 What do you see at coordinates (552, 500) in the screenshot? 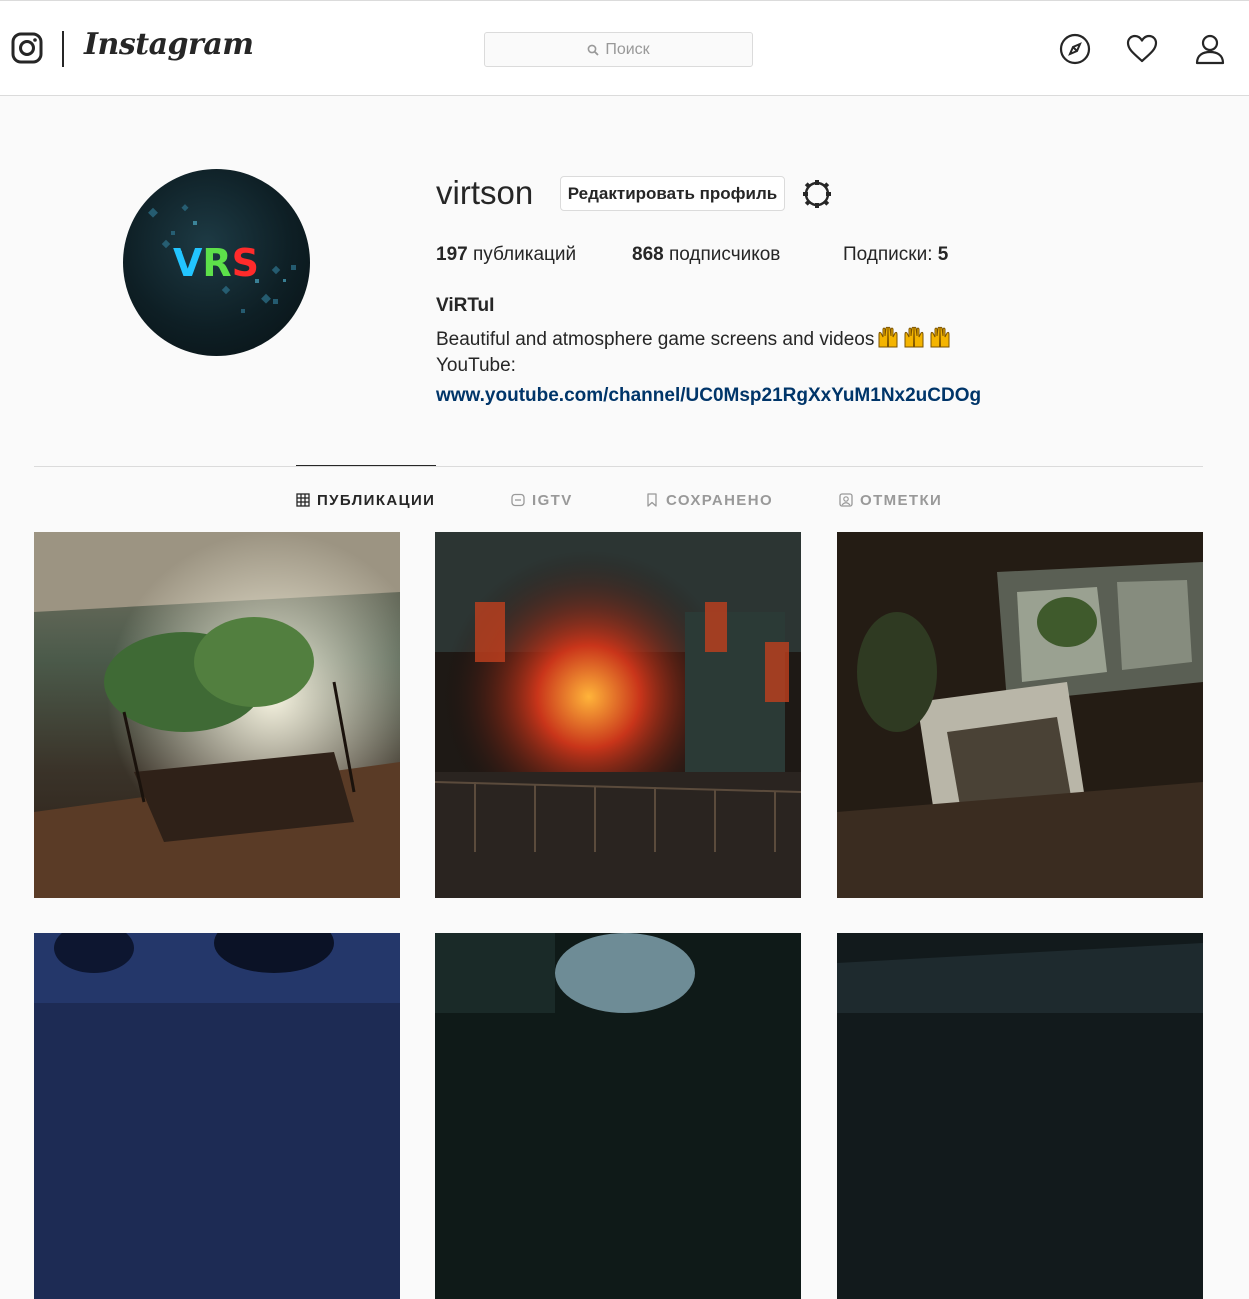
I see `tab-label: IGTV` at bounding box center [552, 500].